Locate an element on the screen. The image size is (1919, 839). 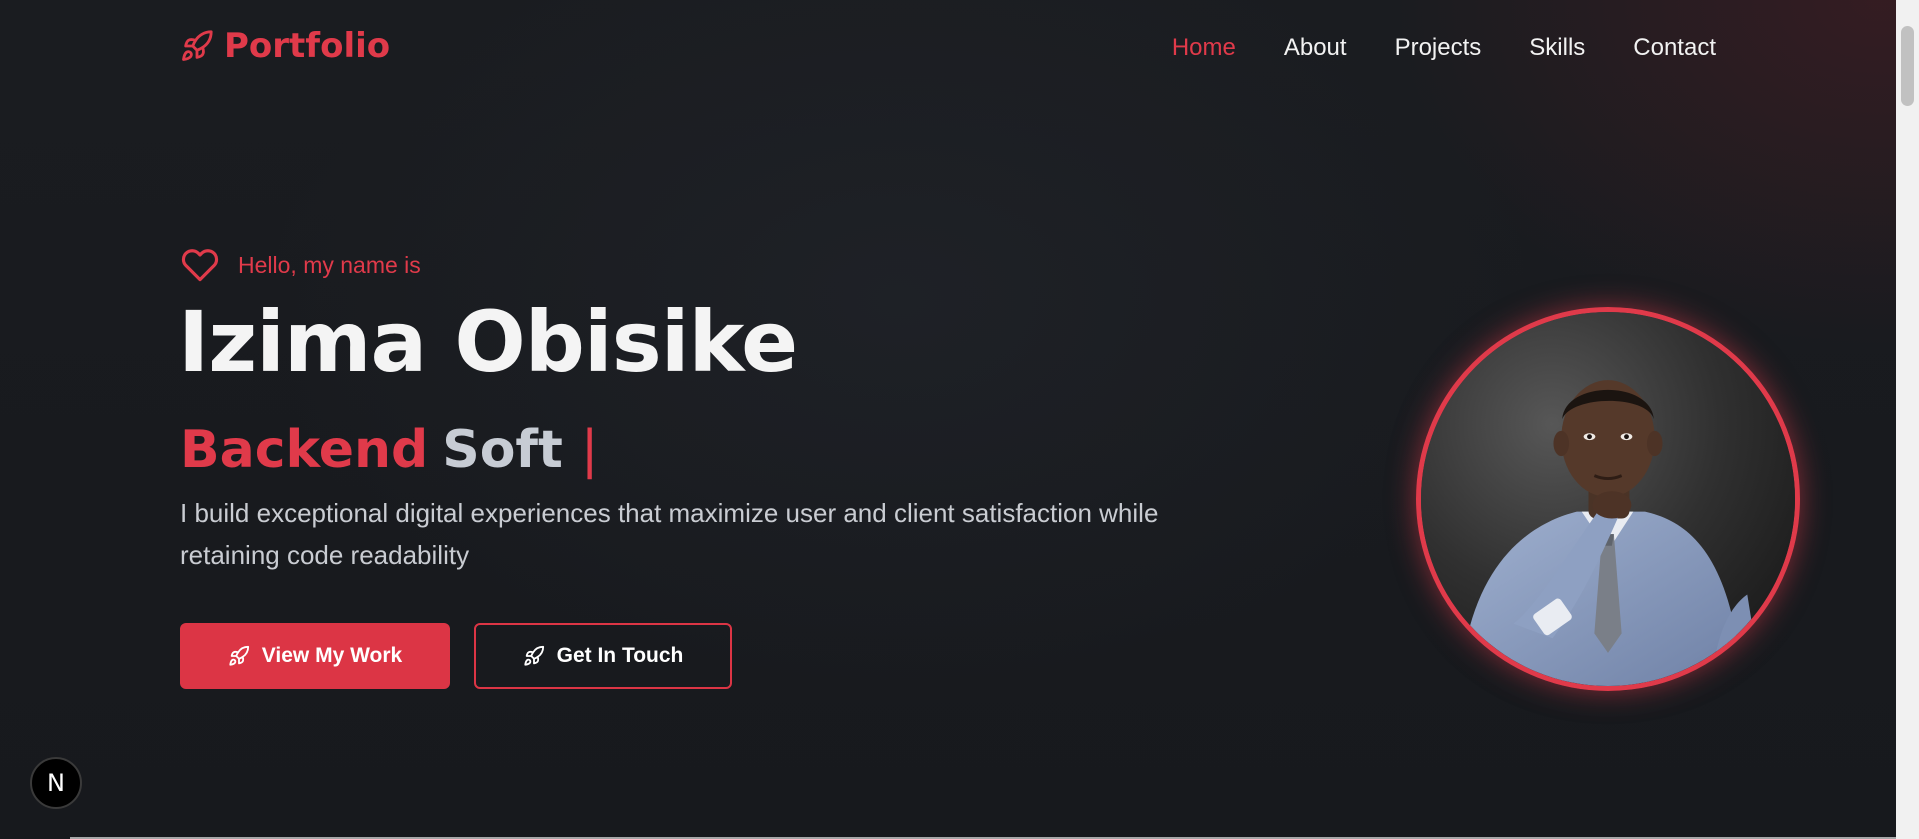
nav-link-home: Home is located at coordinates (1204, 48).